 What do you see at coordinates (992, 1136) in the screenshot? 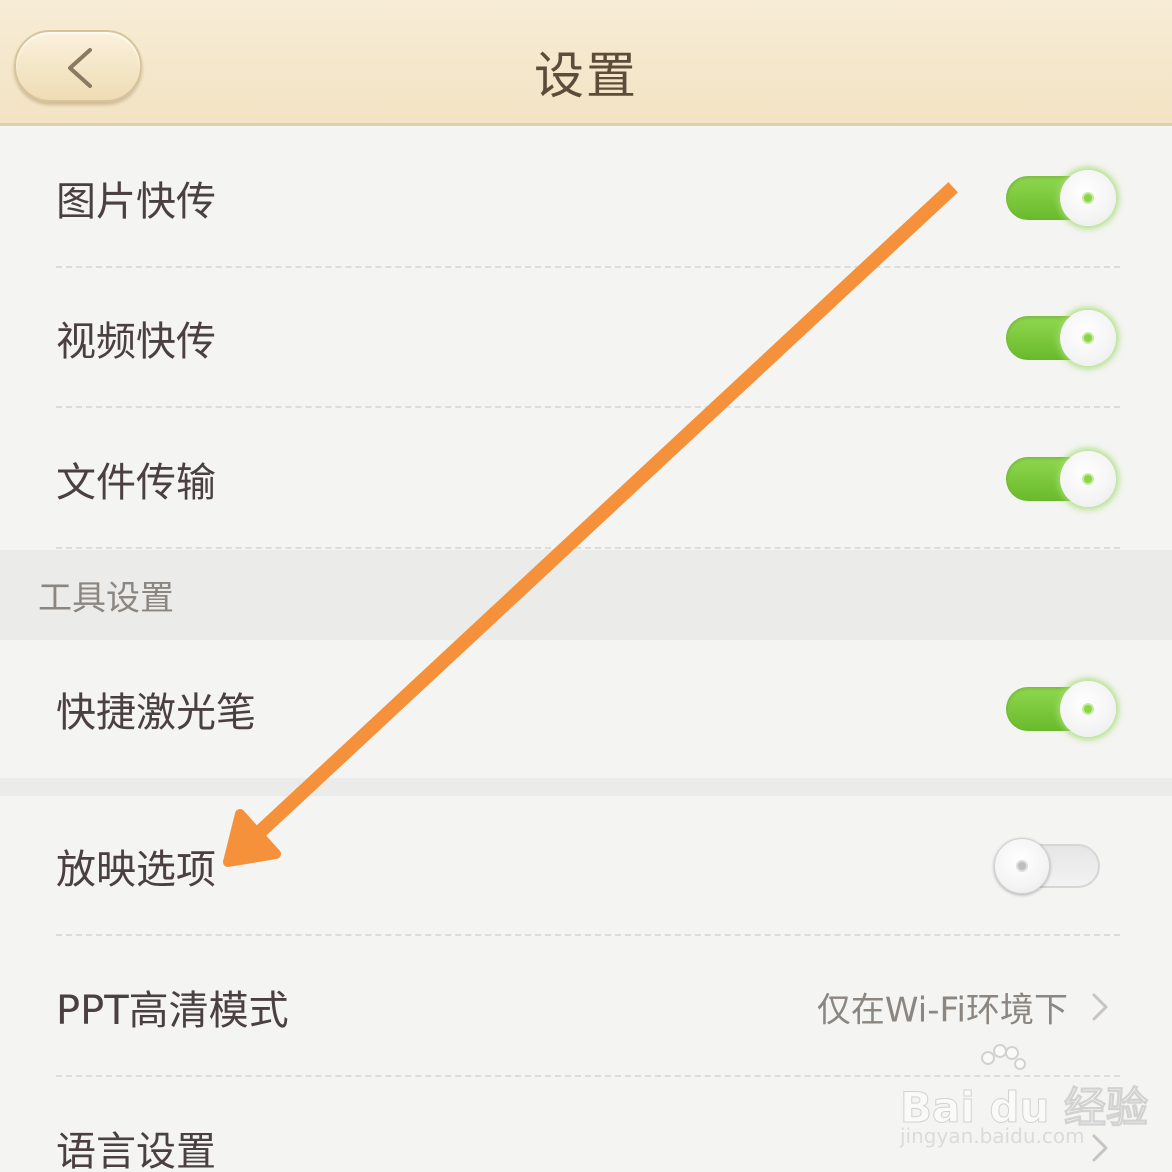
I see `watermark-url: jingyan.baidu.com` at bounding box center [992, 1136].